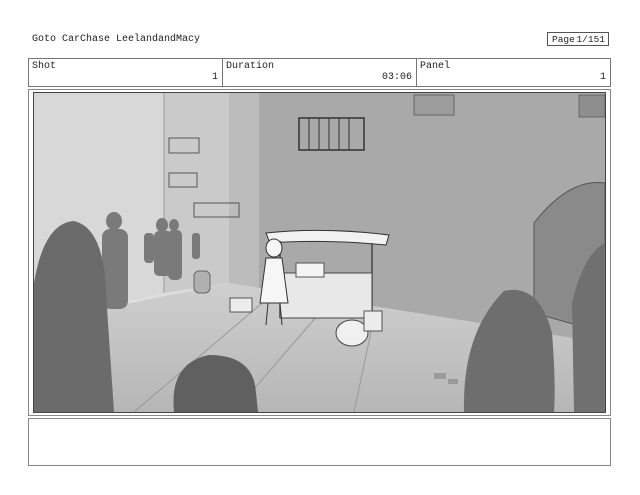  Describe the element at coordinates (590, 39) in the screenshot. I see `page-value: 1/151` at that location.